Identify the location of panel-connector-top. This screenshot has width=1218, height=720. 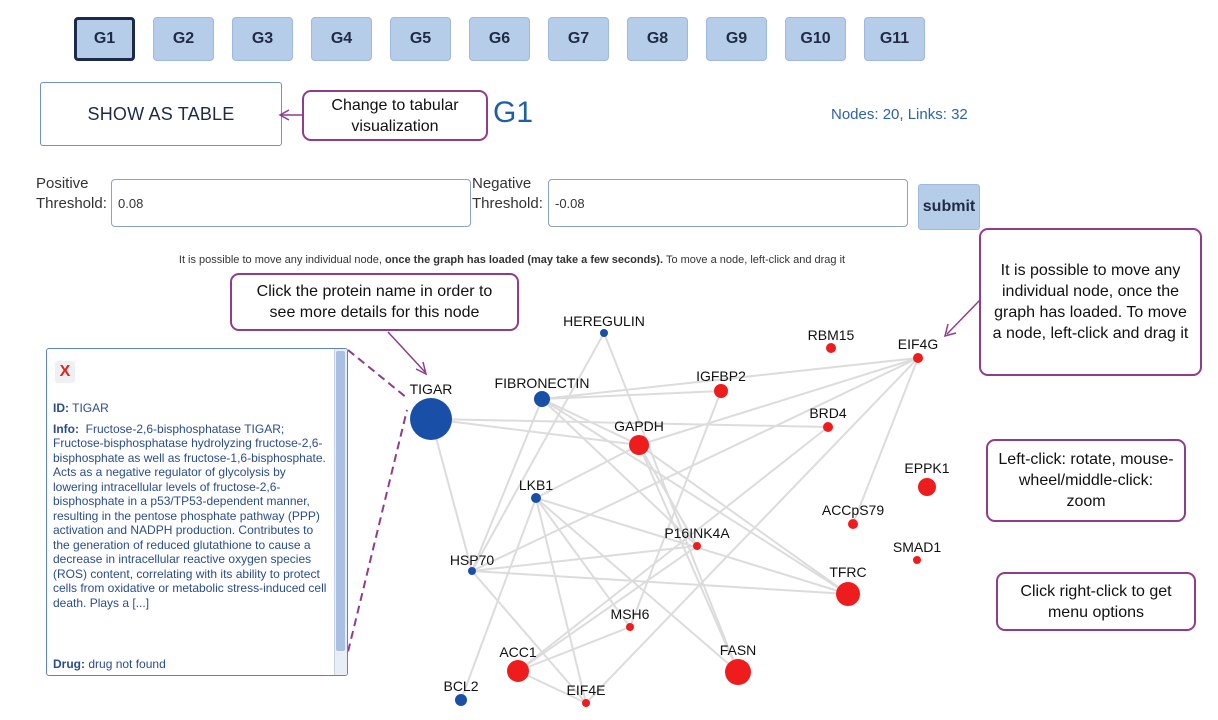
(377, 374).